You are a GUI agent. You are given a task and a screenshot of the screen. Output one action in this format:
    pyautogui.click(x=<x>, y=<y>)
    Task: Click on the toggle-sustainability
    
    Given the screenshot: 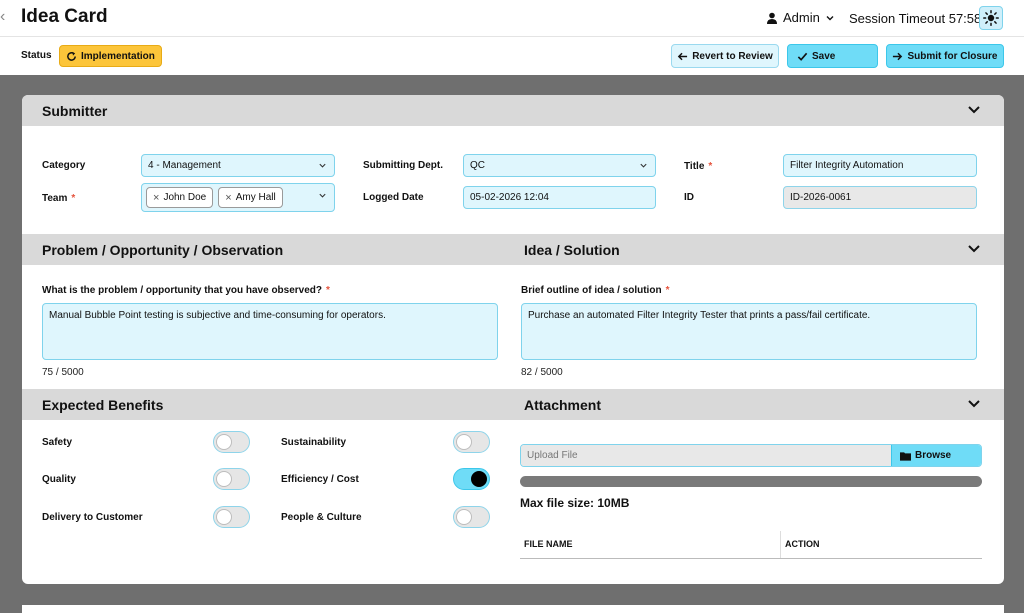 What is the action you would take?
    pyautogui.click(x=471, y=442)
    